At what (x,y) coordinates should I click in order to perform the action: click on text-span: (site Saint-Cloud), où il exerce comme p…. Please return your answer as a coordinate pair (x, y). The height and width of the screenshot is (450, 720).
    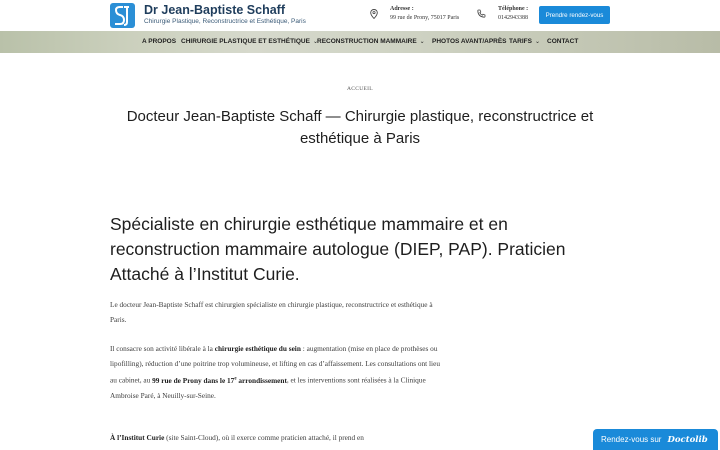
    Looking at the image, I should click on (264, 437).